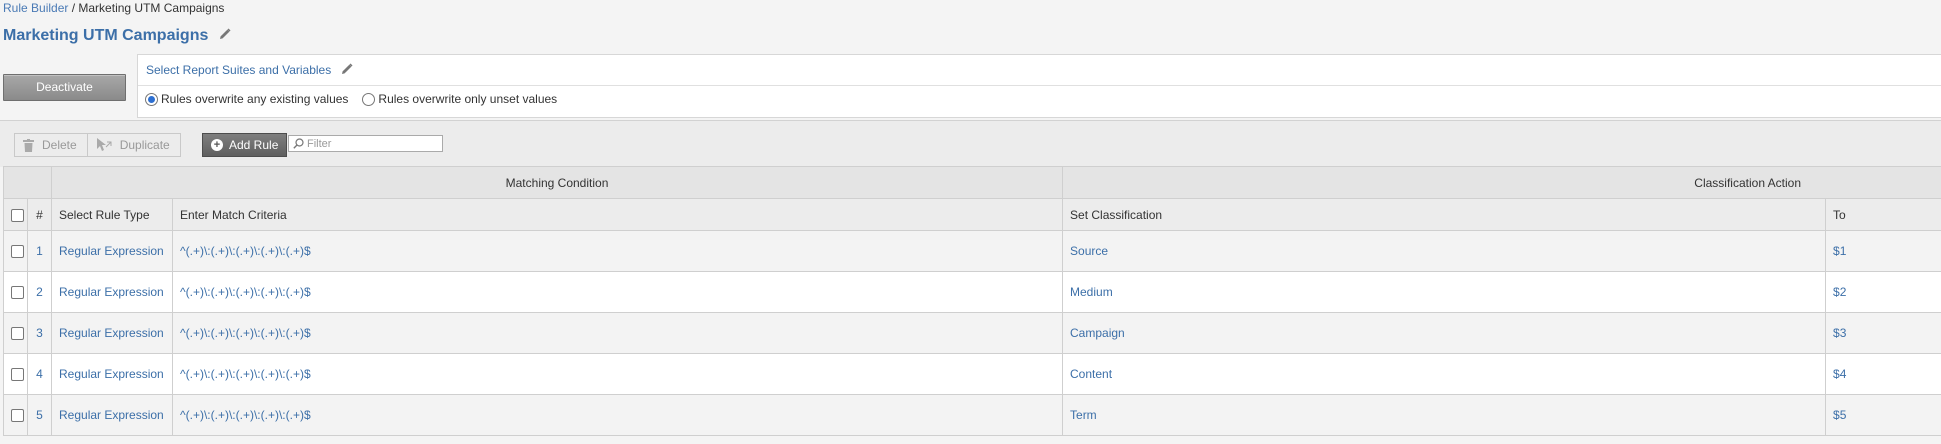 This screenshot has height=444, width=1941. Describe the element at coordinates (1883, 214) in the screenshot. I see `column-header-to: To` at that location.